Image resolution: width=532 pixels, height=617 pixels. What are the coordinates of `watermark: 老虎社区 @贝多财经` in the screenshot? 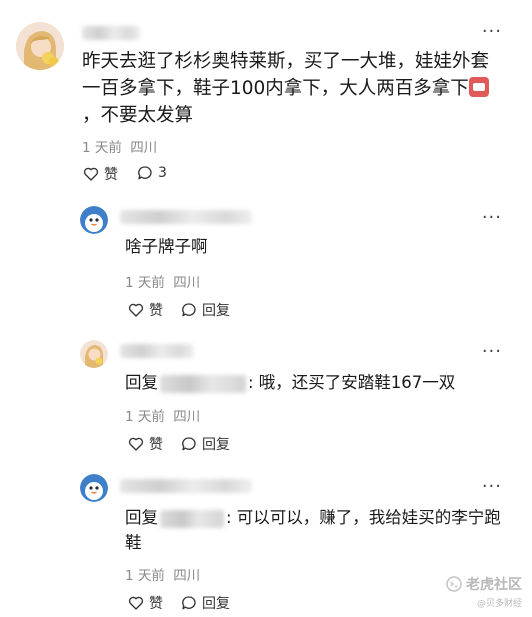 It's located at (484, 591).